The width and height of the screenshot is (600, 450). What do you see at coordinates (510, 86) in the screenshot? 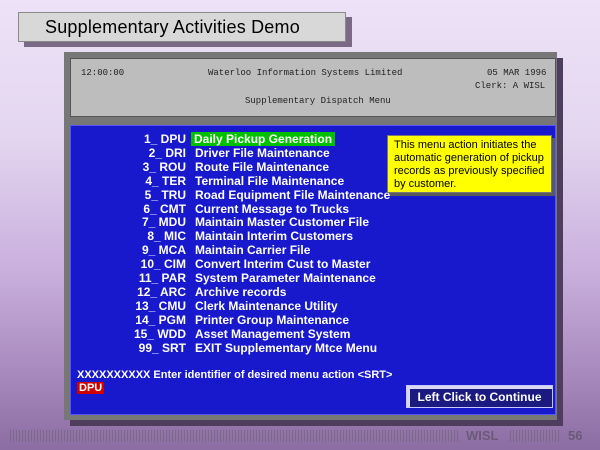
I see `header-clerk: Clerk: A WISL` at bounding box center [510, 86].